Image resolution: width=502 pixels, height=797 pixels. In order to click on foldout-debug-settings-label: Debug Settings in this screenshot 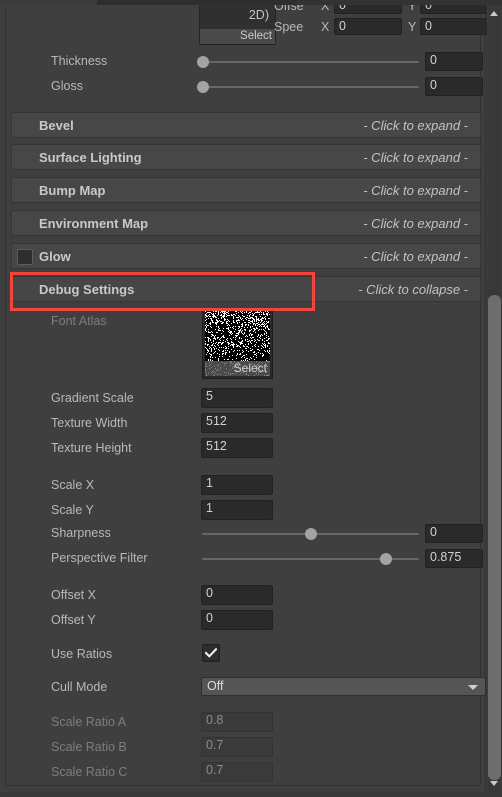, I will do `click(87, 289)`.